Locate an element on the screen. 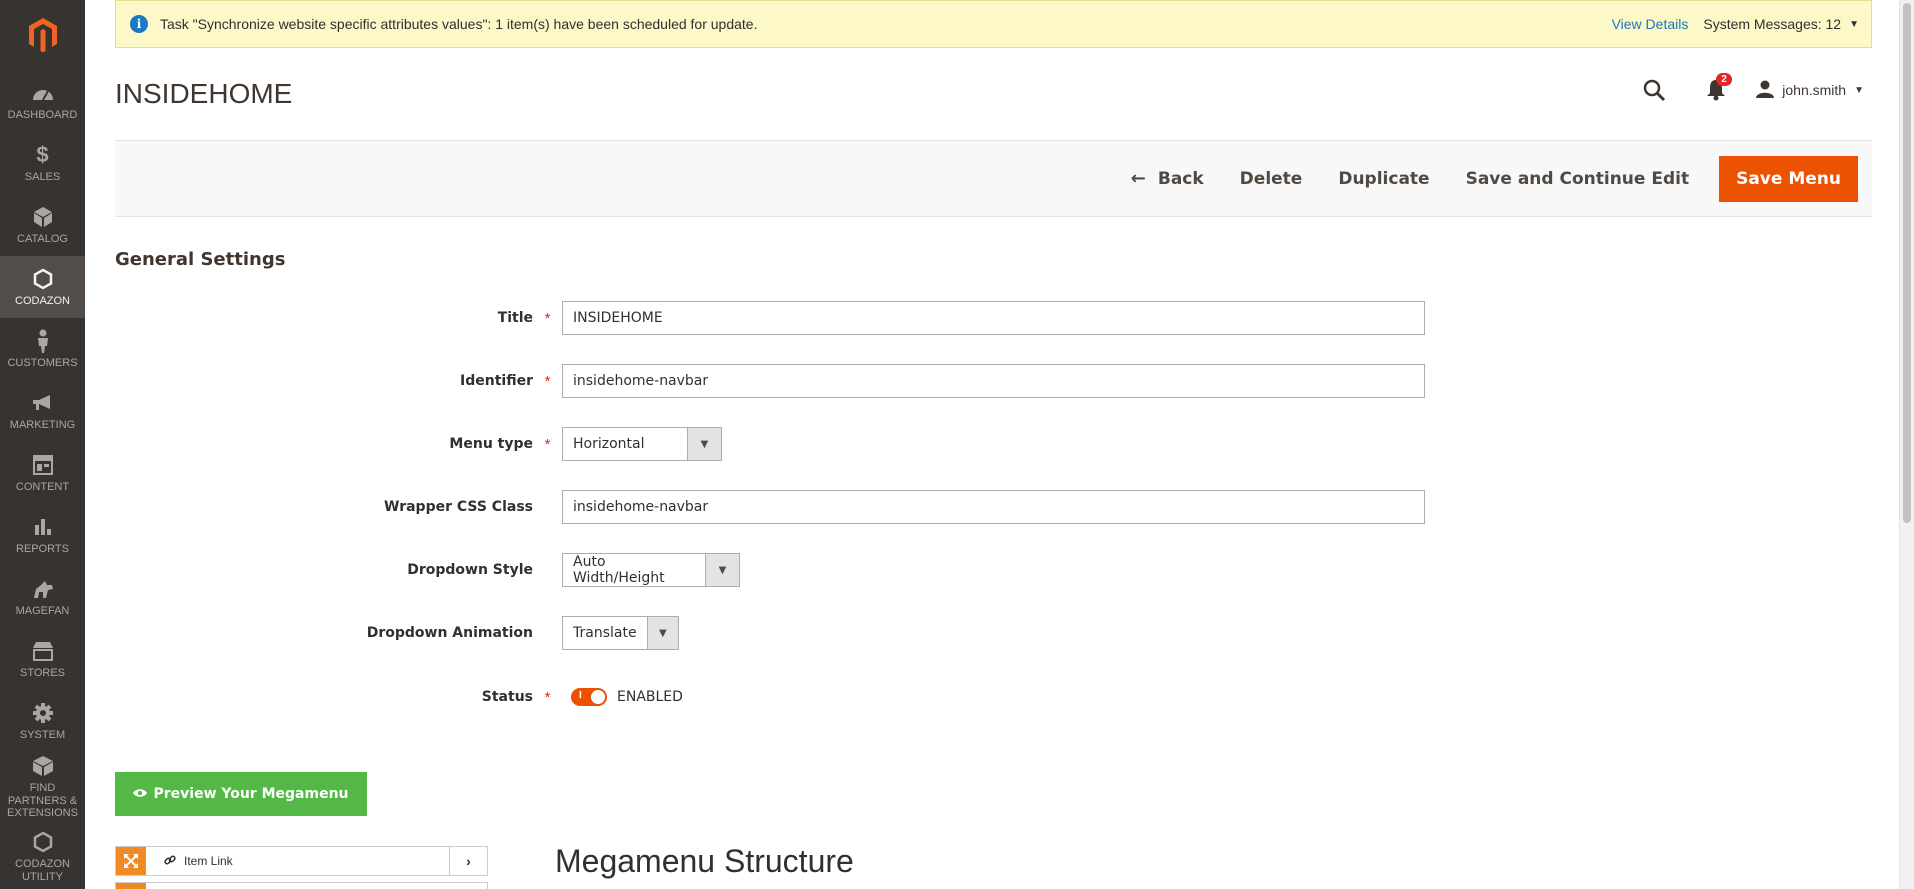 Image resolution: width=1914 pixels, height=889 pixels. sidebar-item-customers: CUSTOMERS is located at coordinates (42, 349).